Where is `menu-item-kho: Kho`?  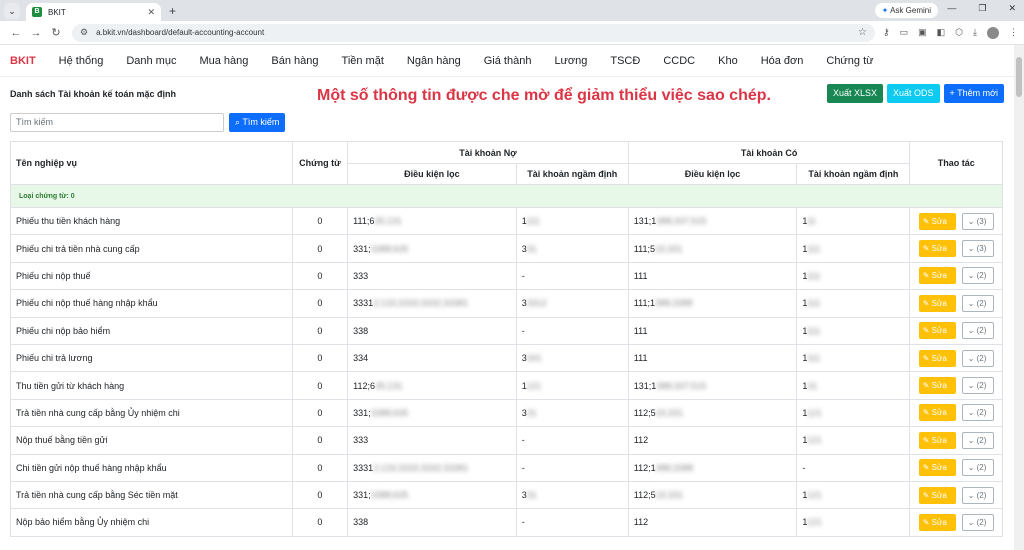 menu-item-kho: Kho is located at coordinates (728, 61).